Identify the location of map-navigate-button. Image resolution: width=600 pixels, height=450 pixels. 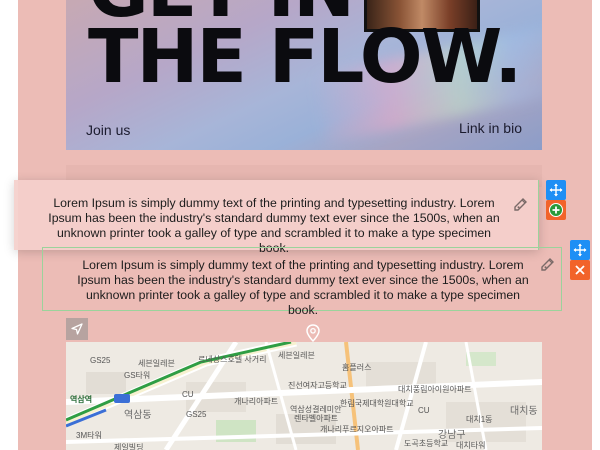
(77, 329).